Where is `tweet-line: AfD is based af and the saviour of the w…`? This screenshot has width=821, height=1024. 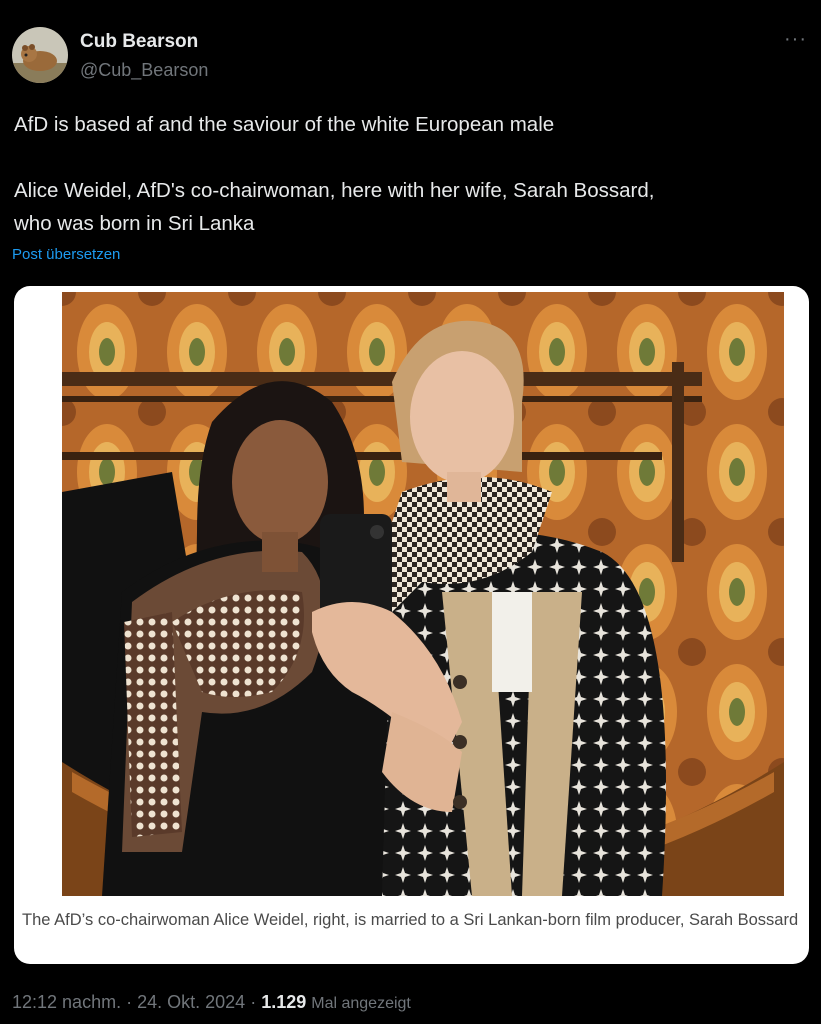 tweet-line: AfD is based af and the saviour of the w… is located at coordinates (284, 124).